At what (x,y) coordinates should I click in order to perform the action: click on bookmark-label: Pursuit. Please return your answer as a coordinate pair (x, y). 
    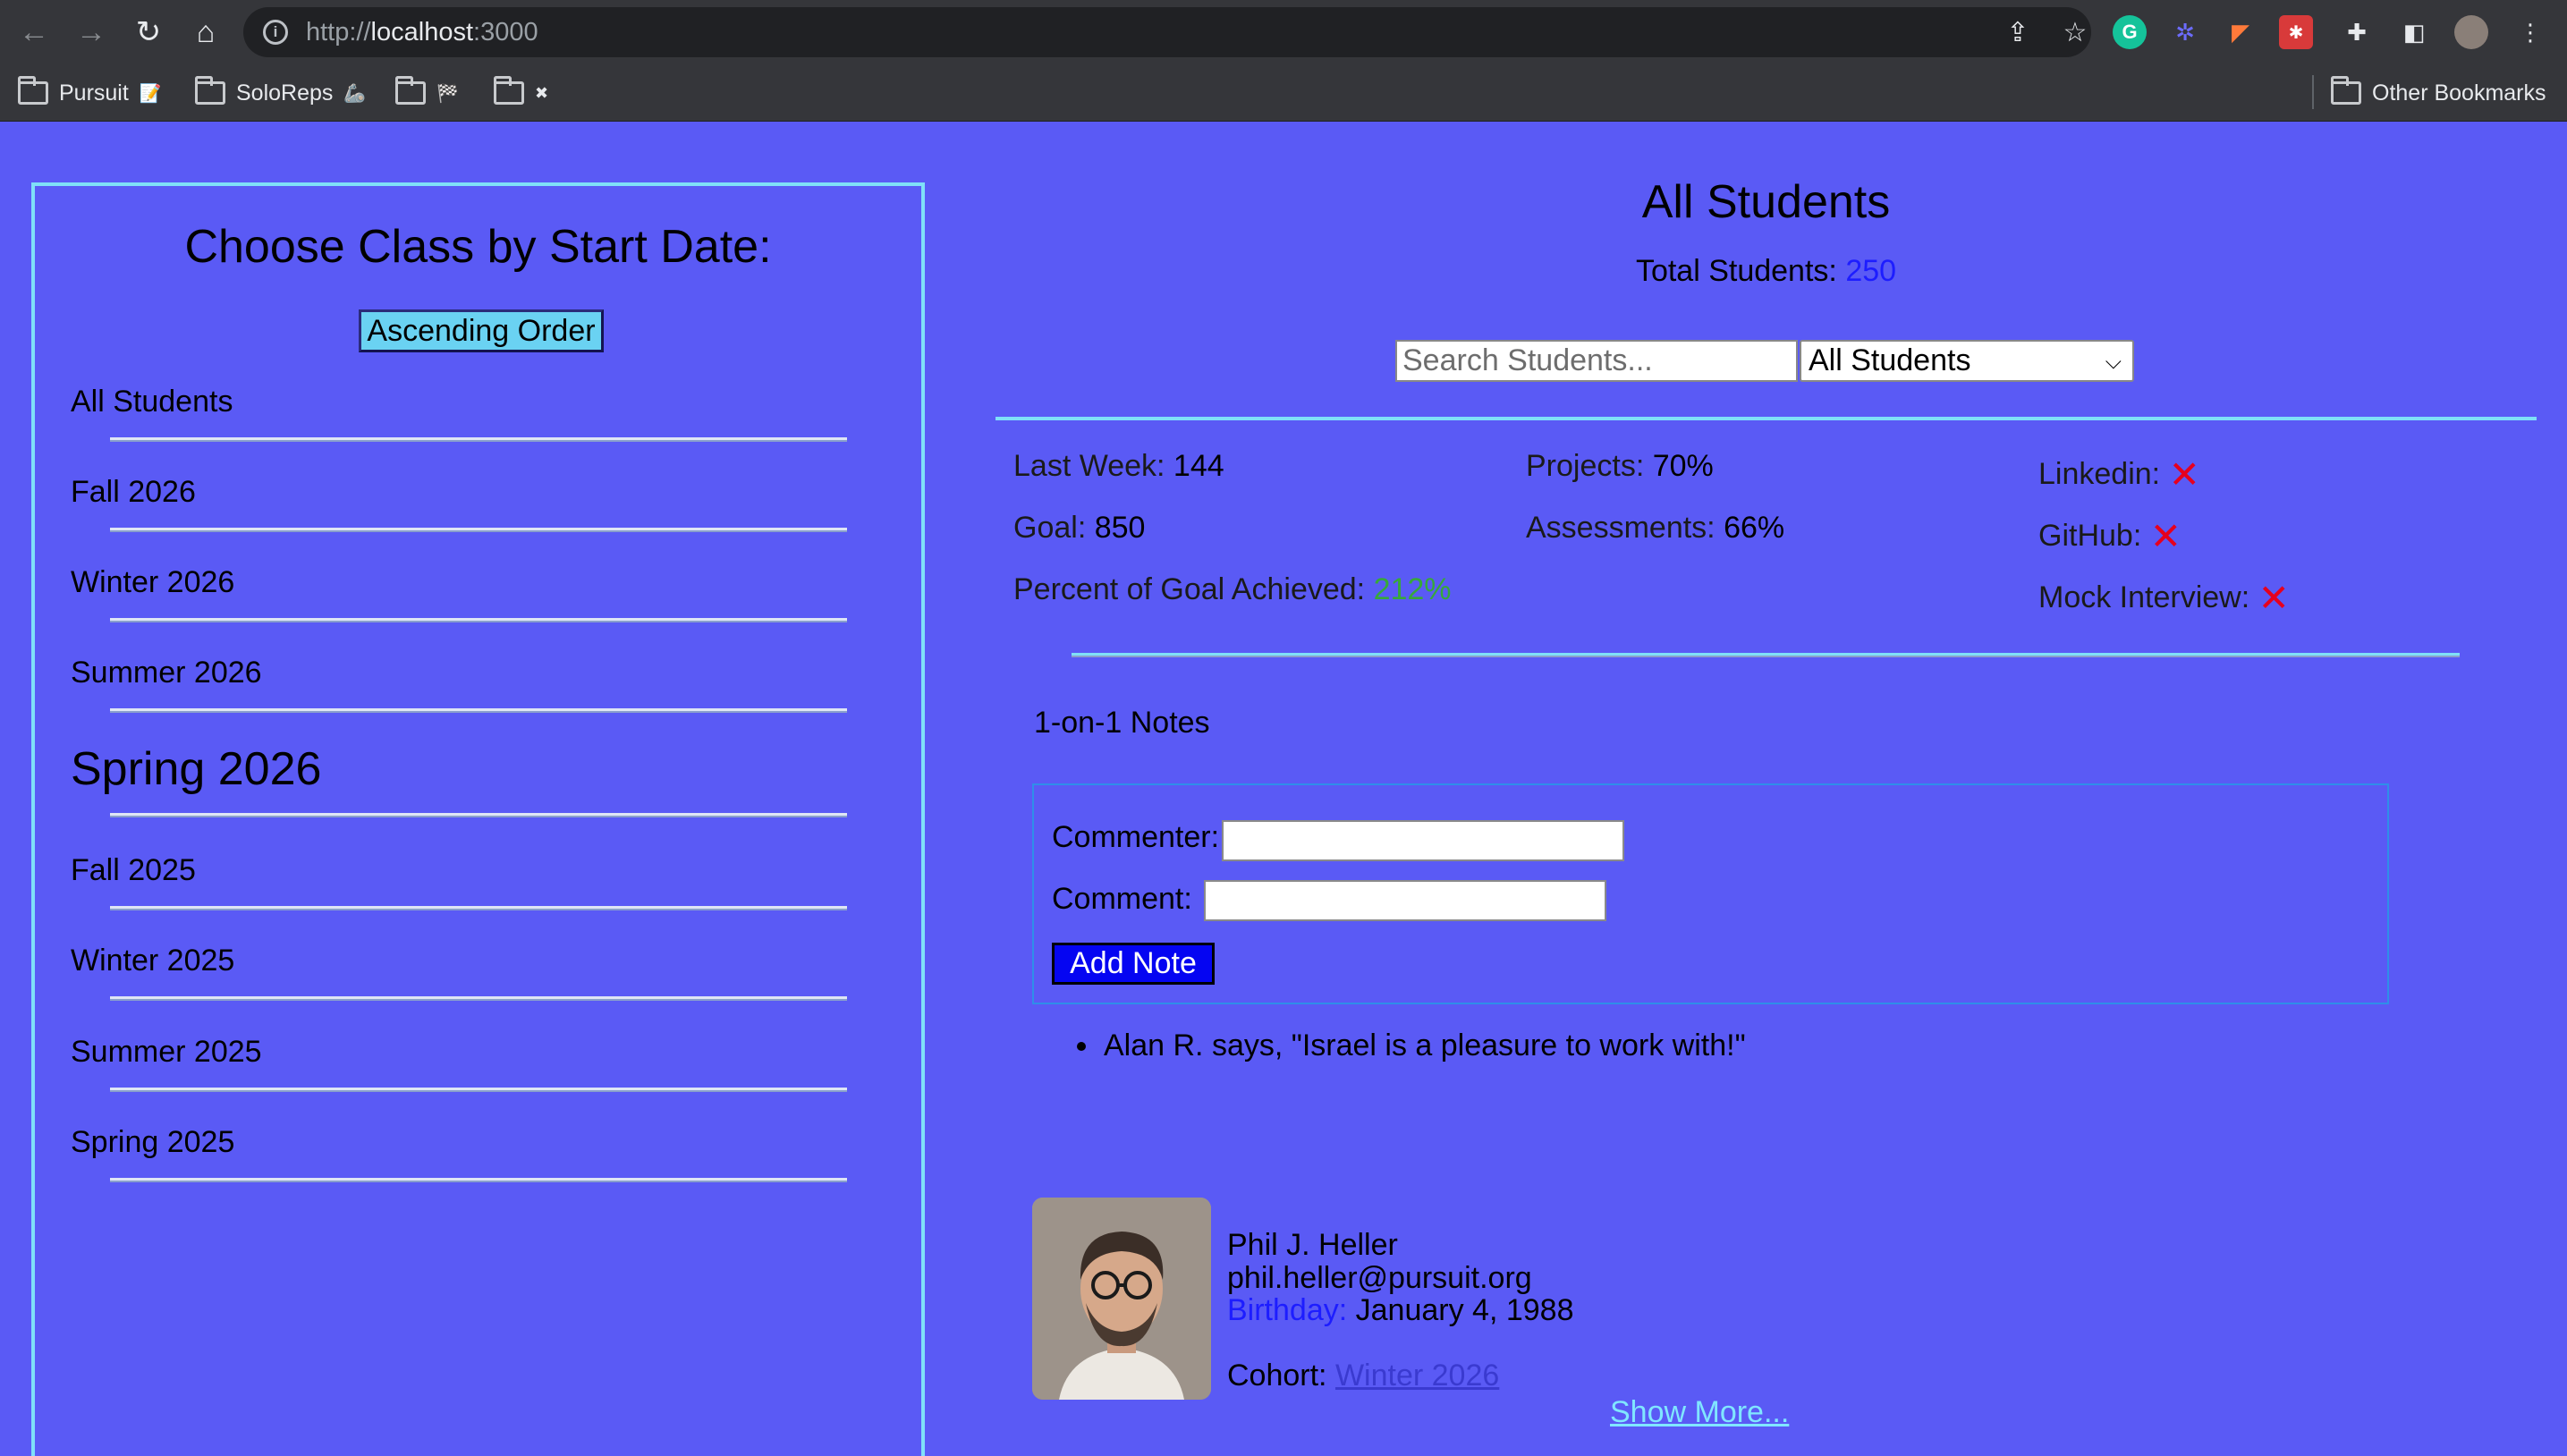
    Looking at the image, I should click on (94, 93).